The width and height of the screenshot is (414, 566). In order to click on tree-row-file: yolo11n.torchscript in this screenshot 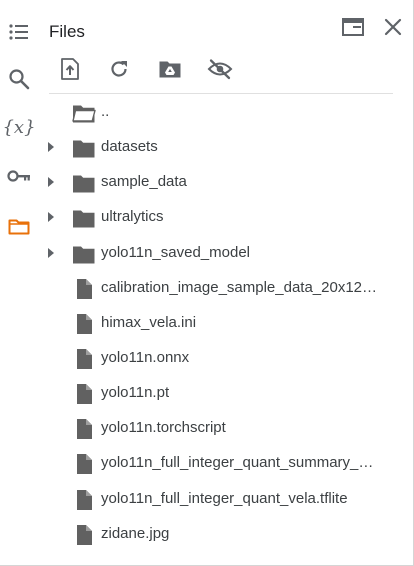, I will do `click(225, 428)`.